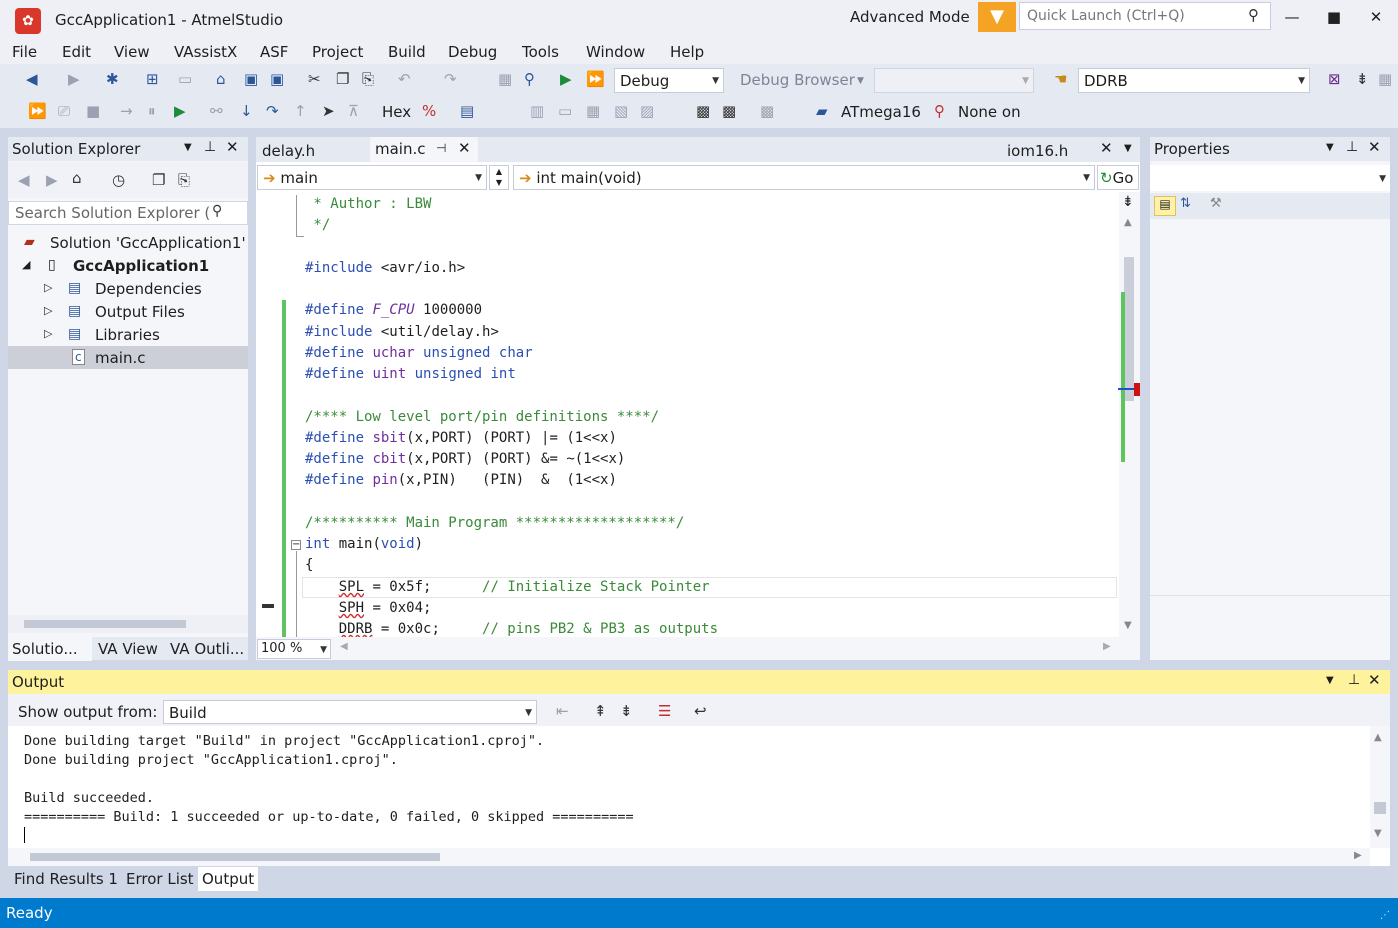 The width and height of the screenshot is (1398, 928). What do you see at coordinates (441, 148) in the screenshot?
I see `pin-icon: ⊣` at bounding box center [441, 148].